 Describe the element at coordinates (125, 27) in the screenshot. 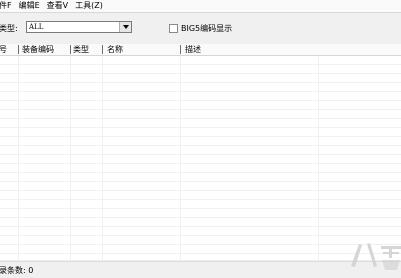

I see `dropdown-arrow-icon` at that location.